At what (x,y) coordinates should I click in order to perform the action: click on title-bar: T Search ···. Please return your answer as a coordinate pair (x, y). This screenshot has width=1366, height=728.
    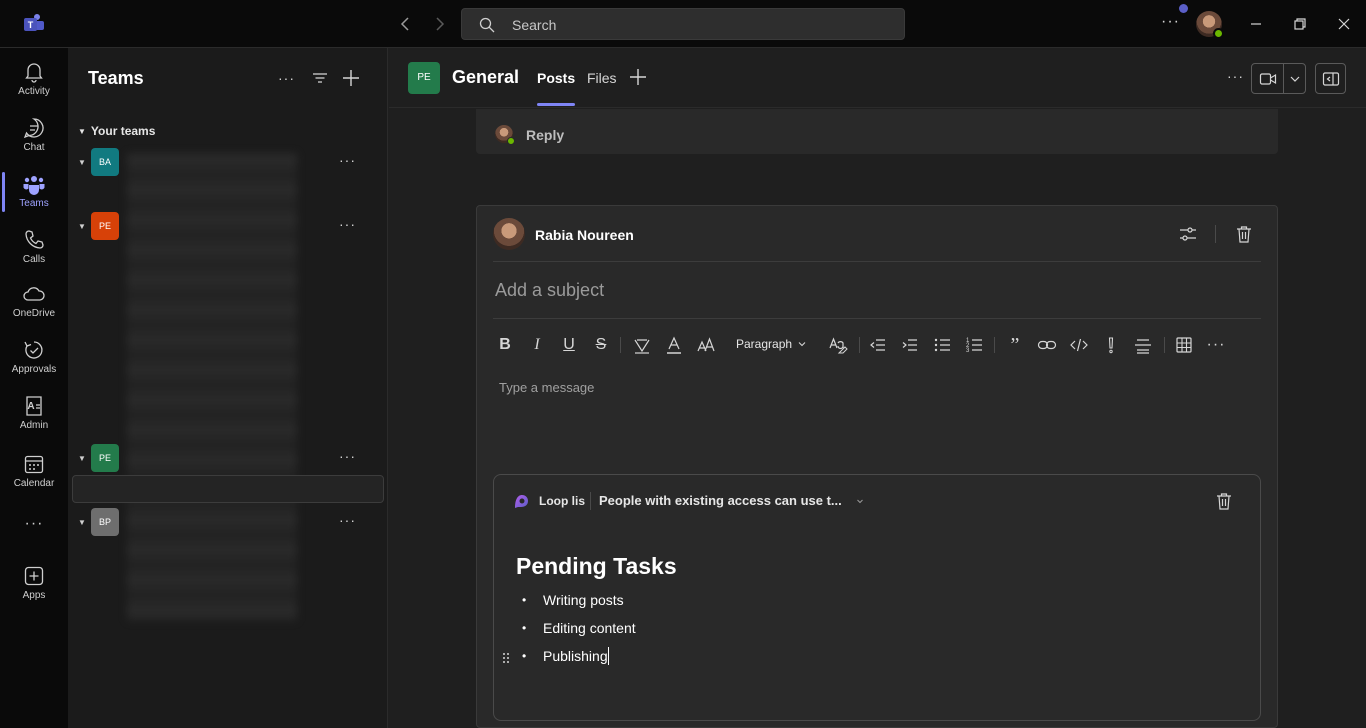
    Looking at the image, I should click on (683, 24).